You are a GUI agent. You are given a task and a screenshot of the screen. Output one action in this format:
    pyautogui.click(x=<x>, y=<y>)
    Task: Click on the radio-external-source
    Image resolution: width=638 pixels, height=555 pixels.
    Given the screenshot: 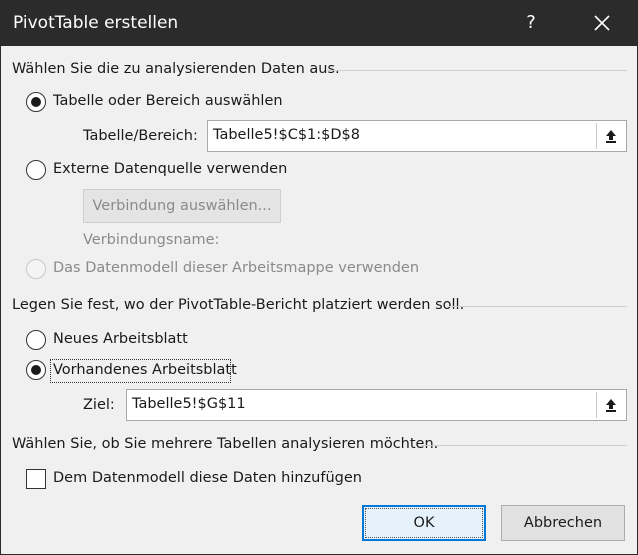 What is the action you would take?
    pyautogui.click(x=36, y=170)
    